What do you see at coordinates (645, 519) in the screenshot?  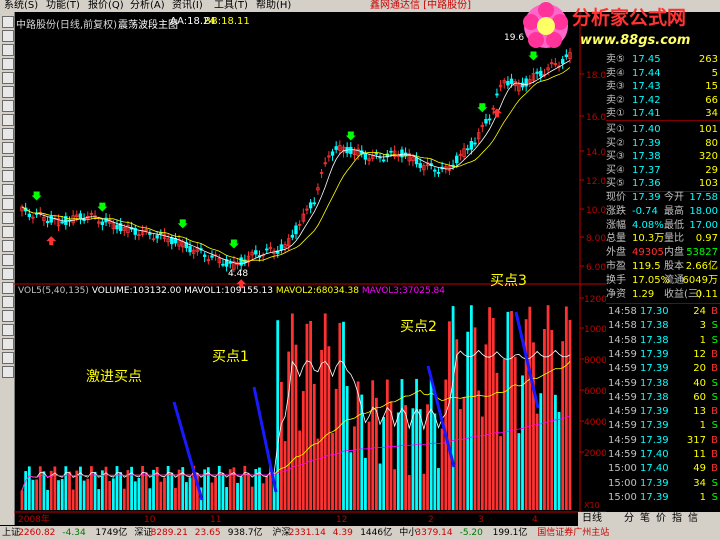 I see `tab-trade: 笔` at bounding box center [645, 519].